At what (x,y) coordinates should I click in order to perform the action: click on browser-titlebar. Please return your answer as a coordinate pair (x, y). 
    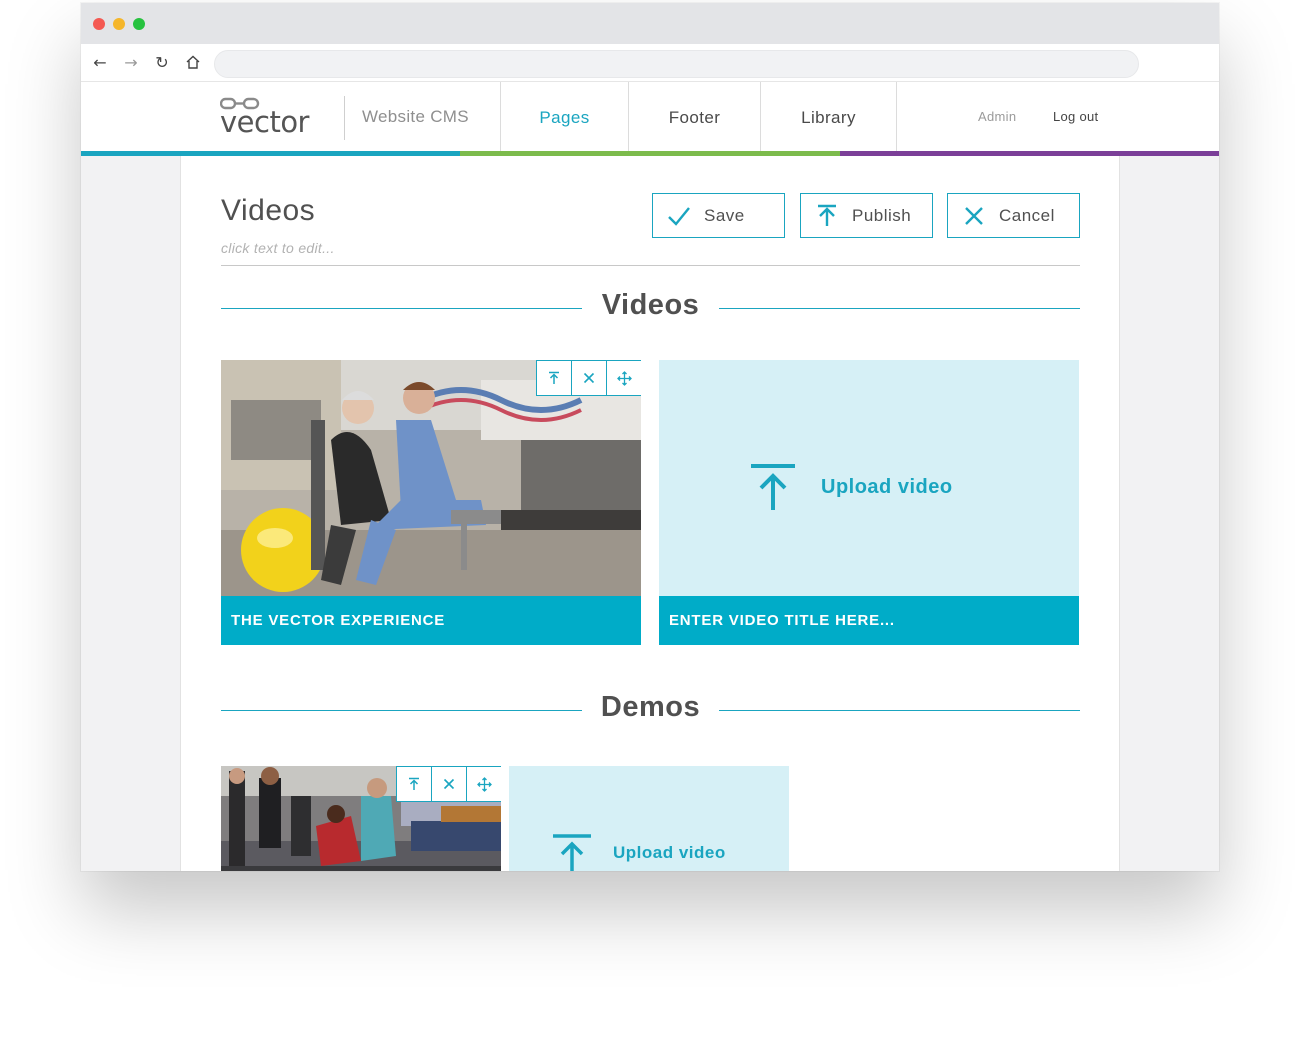
    Looking at the image, I should click on (650, 23).